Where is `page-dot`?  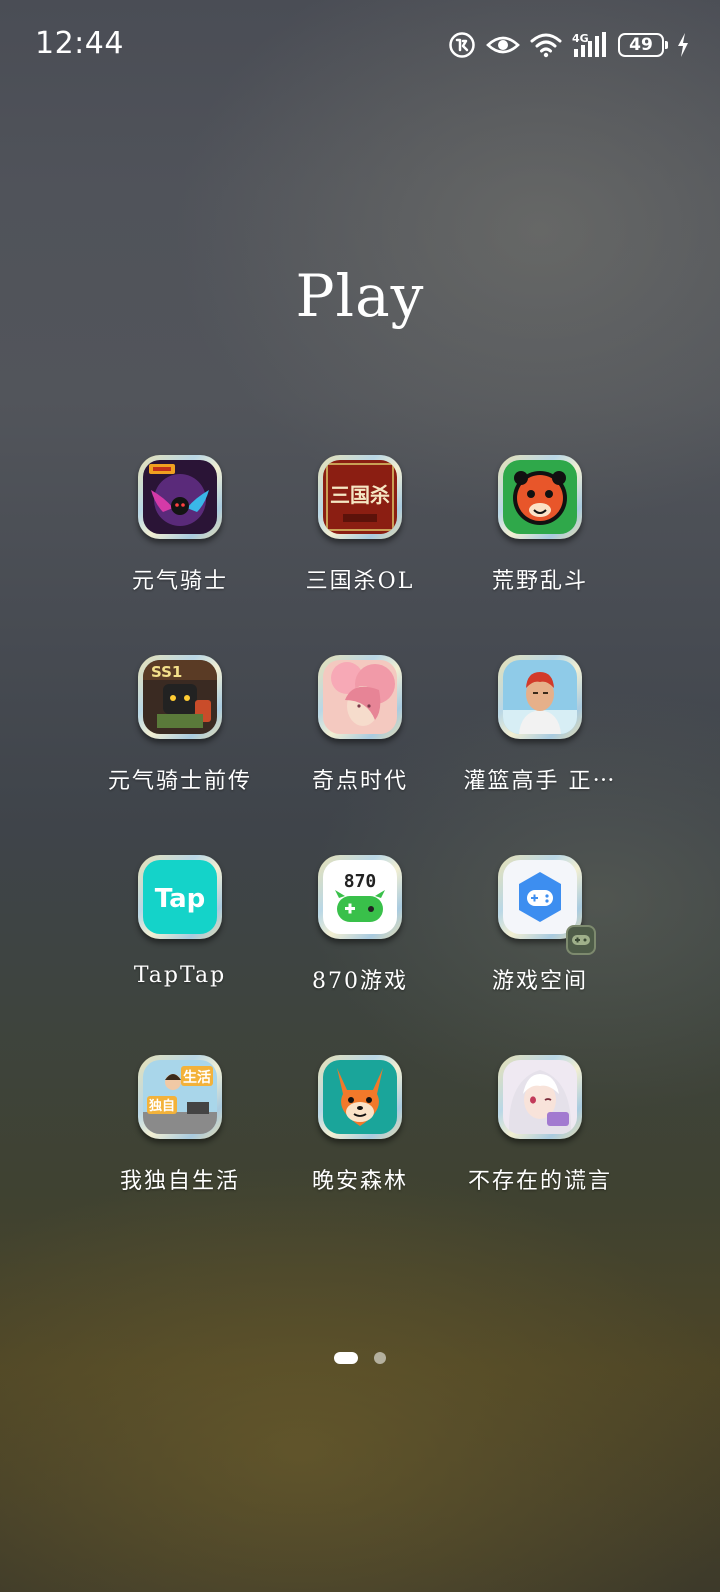
page-dot is located at coordinates (380, 1358).